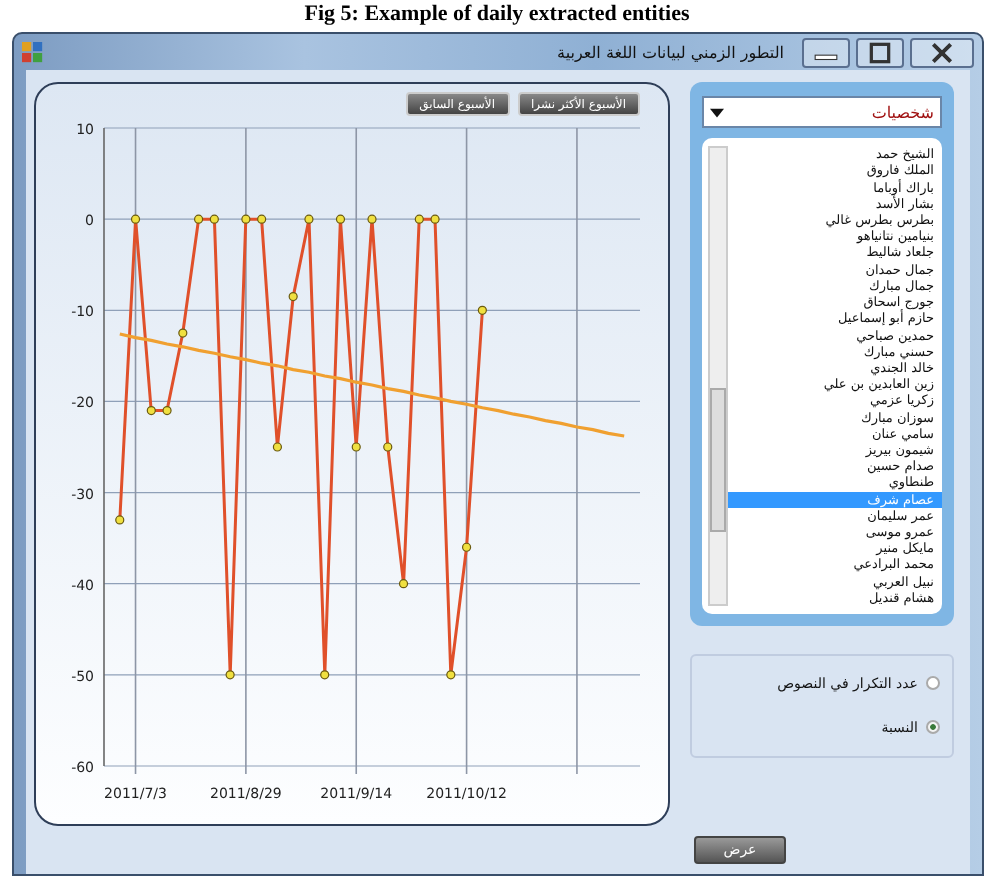  Describe the element at coordinates (880, 52) in the screenshot. I see `maximize-icon` at that location.